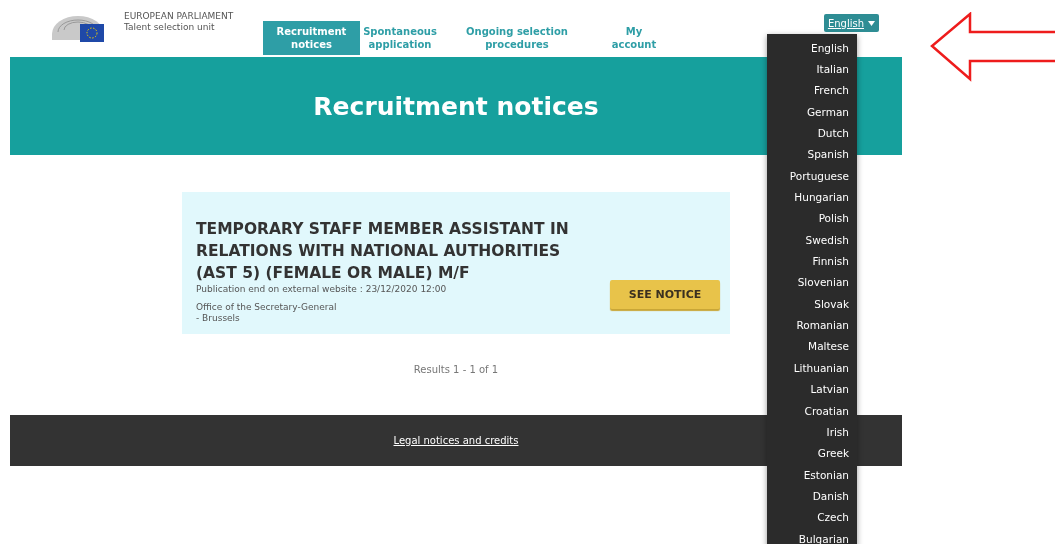 The height and width of the screenshot is (544, 1056). What do you see at coordinates (812, 282) in the screenshot?
I see `language-option: Slovenian` at bounding box center [812, 282].